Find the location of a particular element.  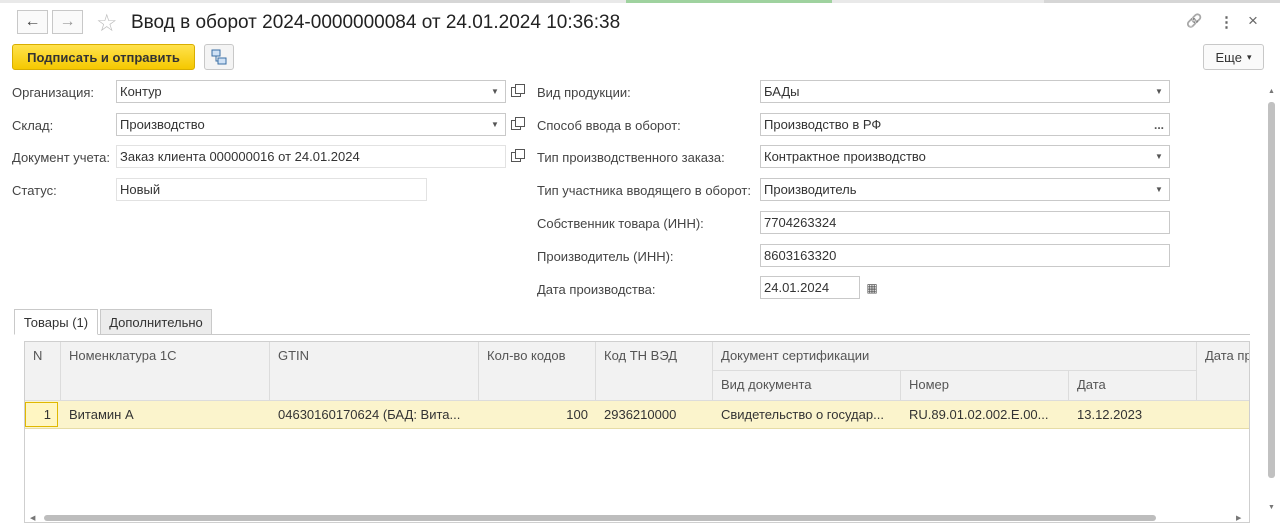

participant-type-label: Тип участника вводящего в оборот: is located at coordinates (644, 190).